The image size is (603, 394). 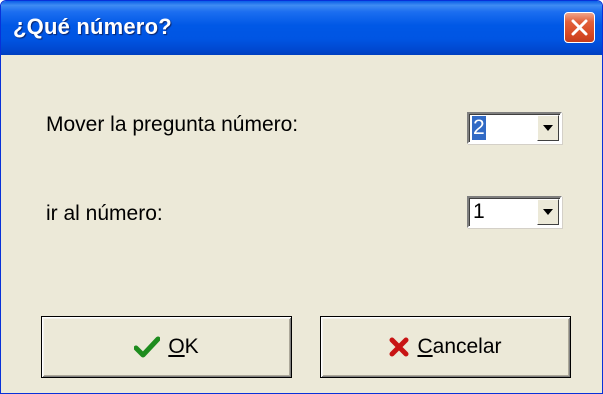 I want to click on goto-number-dropdown-button, so click(x=548, y=212).